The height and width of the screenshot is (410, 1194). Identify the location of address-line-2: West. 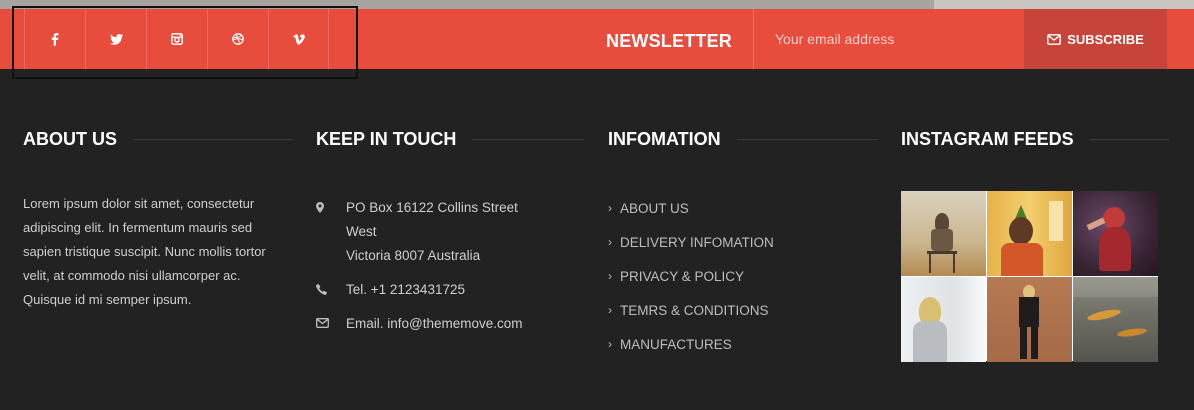
(361, 231).